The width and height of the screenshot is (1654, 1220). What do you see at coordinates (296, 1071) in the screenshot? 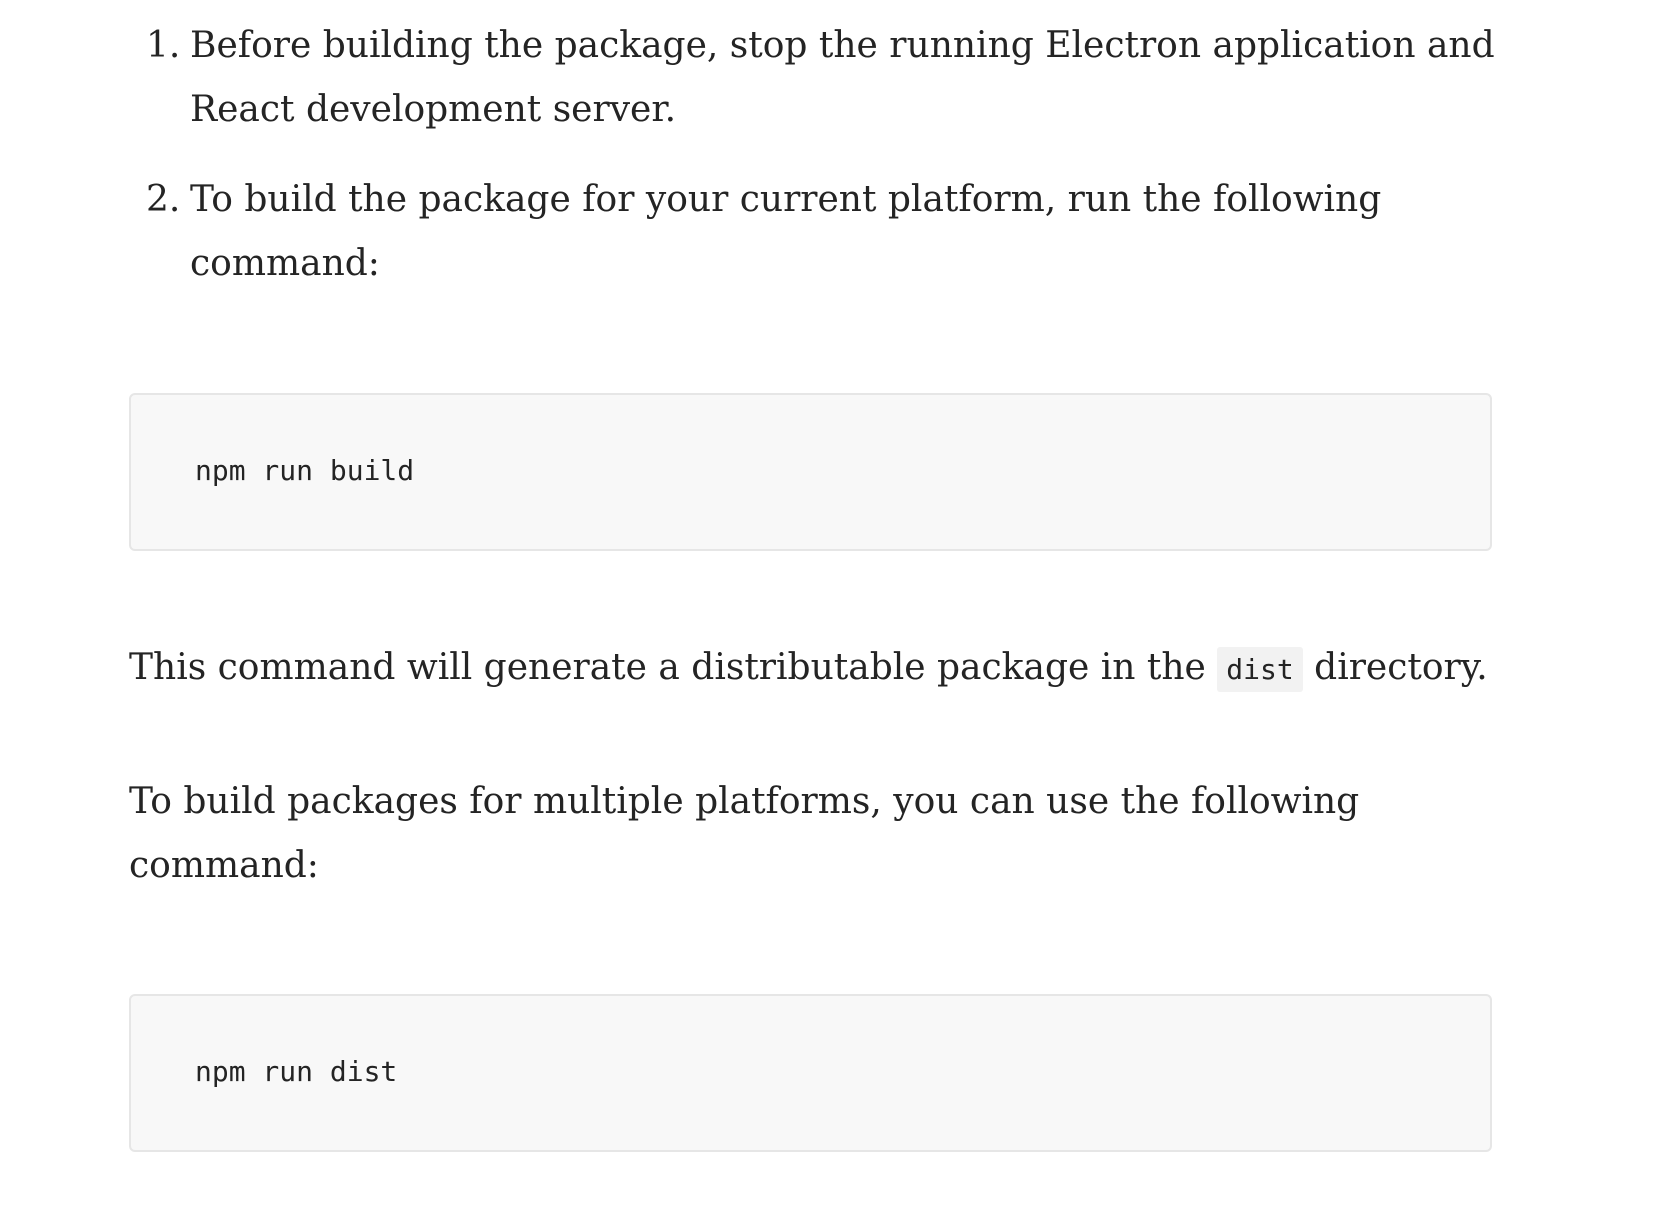
I see `code-text: npm run dist` at bounding box center [296, 1071].